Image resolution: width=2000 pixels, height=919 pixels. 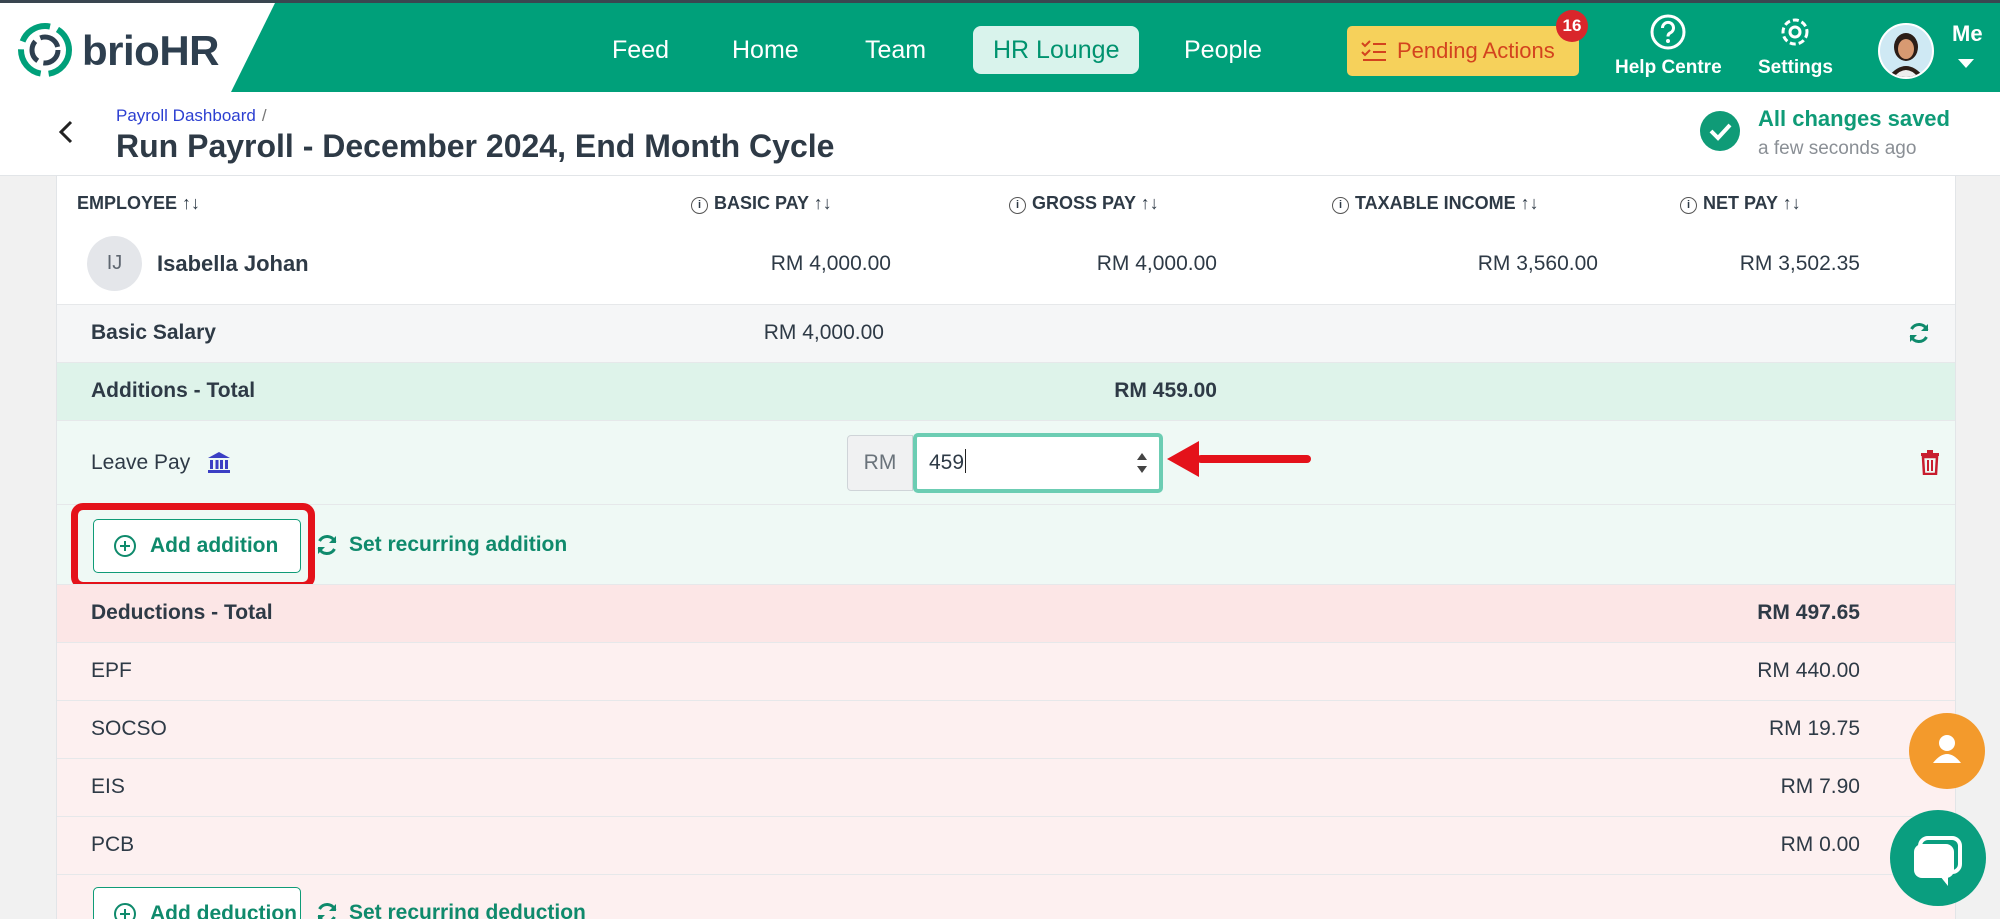 I want to click on deductions-total-label: Deductions - Total, so click(x=182, y=612).